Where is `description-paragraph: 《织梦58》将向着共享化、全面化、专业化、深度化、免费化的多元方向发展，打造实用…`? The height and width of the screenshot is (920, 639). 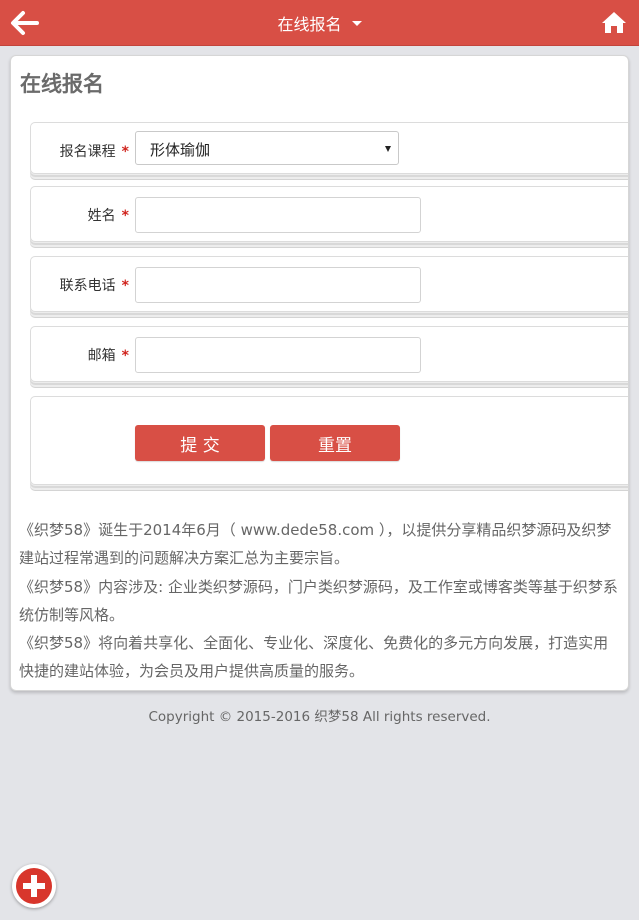 description-paragraph: 《织梦58》将向着共享化、全面化、专业化、深度化、免费化的多元方向发展，打造实用… is located at coordinates (314, 657).